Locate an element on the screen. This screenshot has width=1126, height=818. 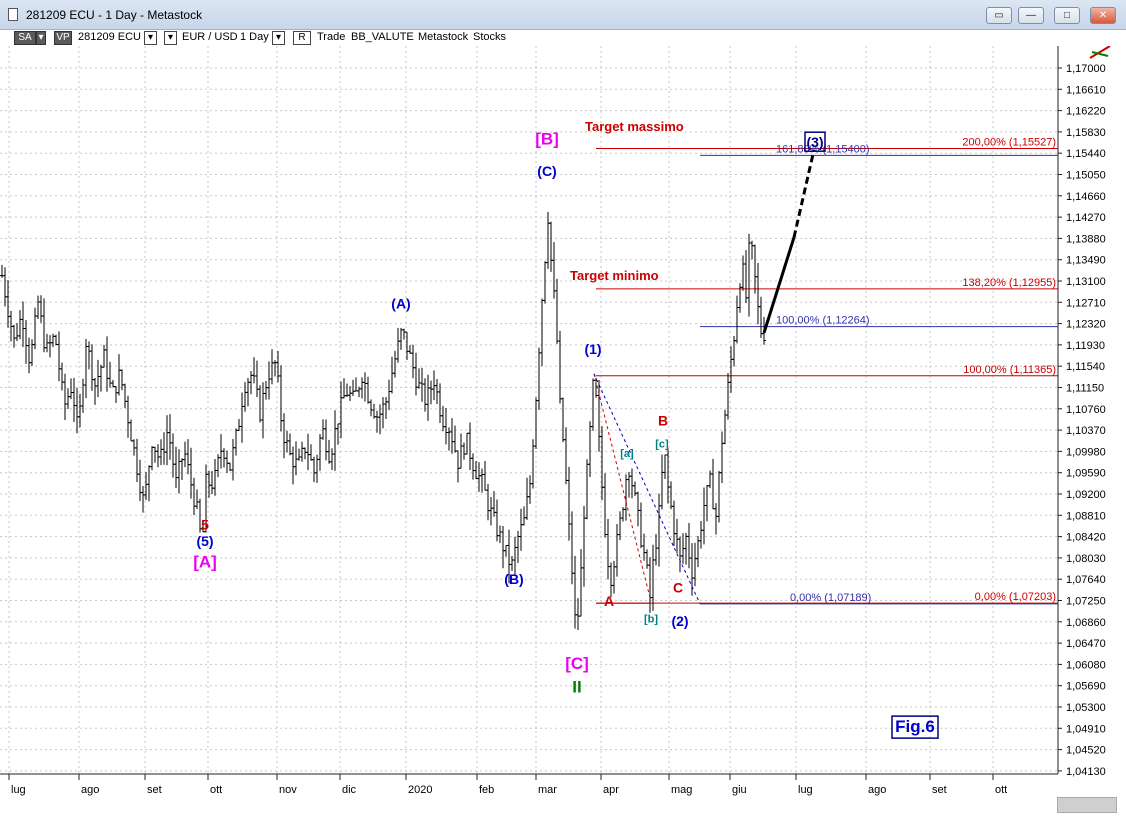
target-label: Target minimo is located at coordinates (614, 275).